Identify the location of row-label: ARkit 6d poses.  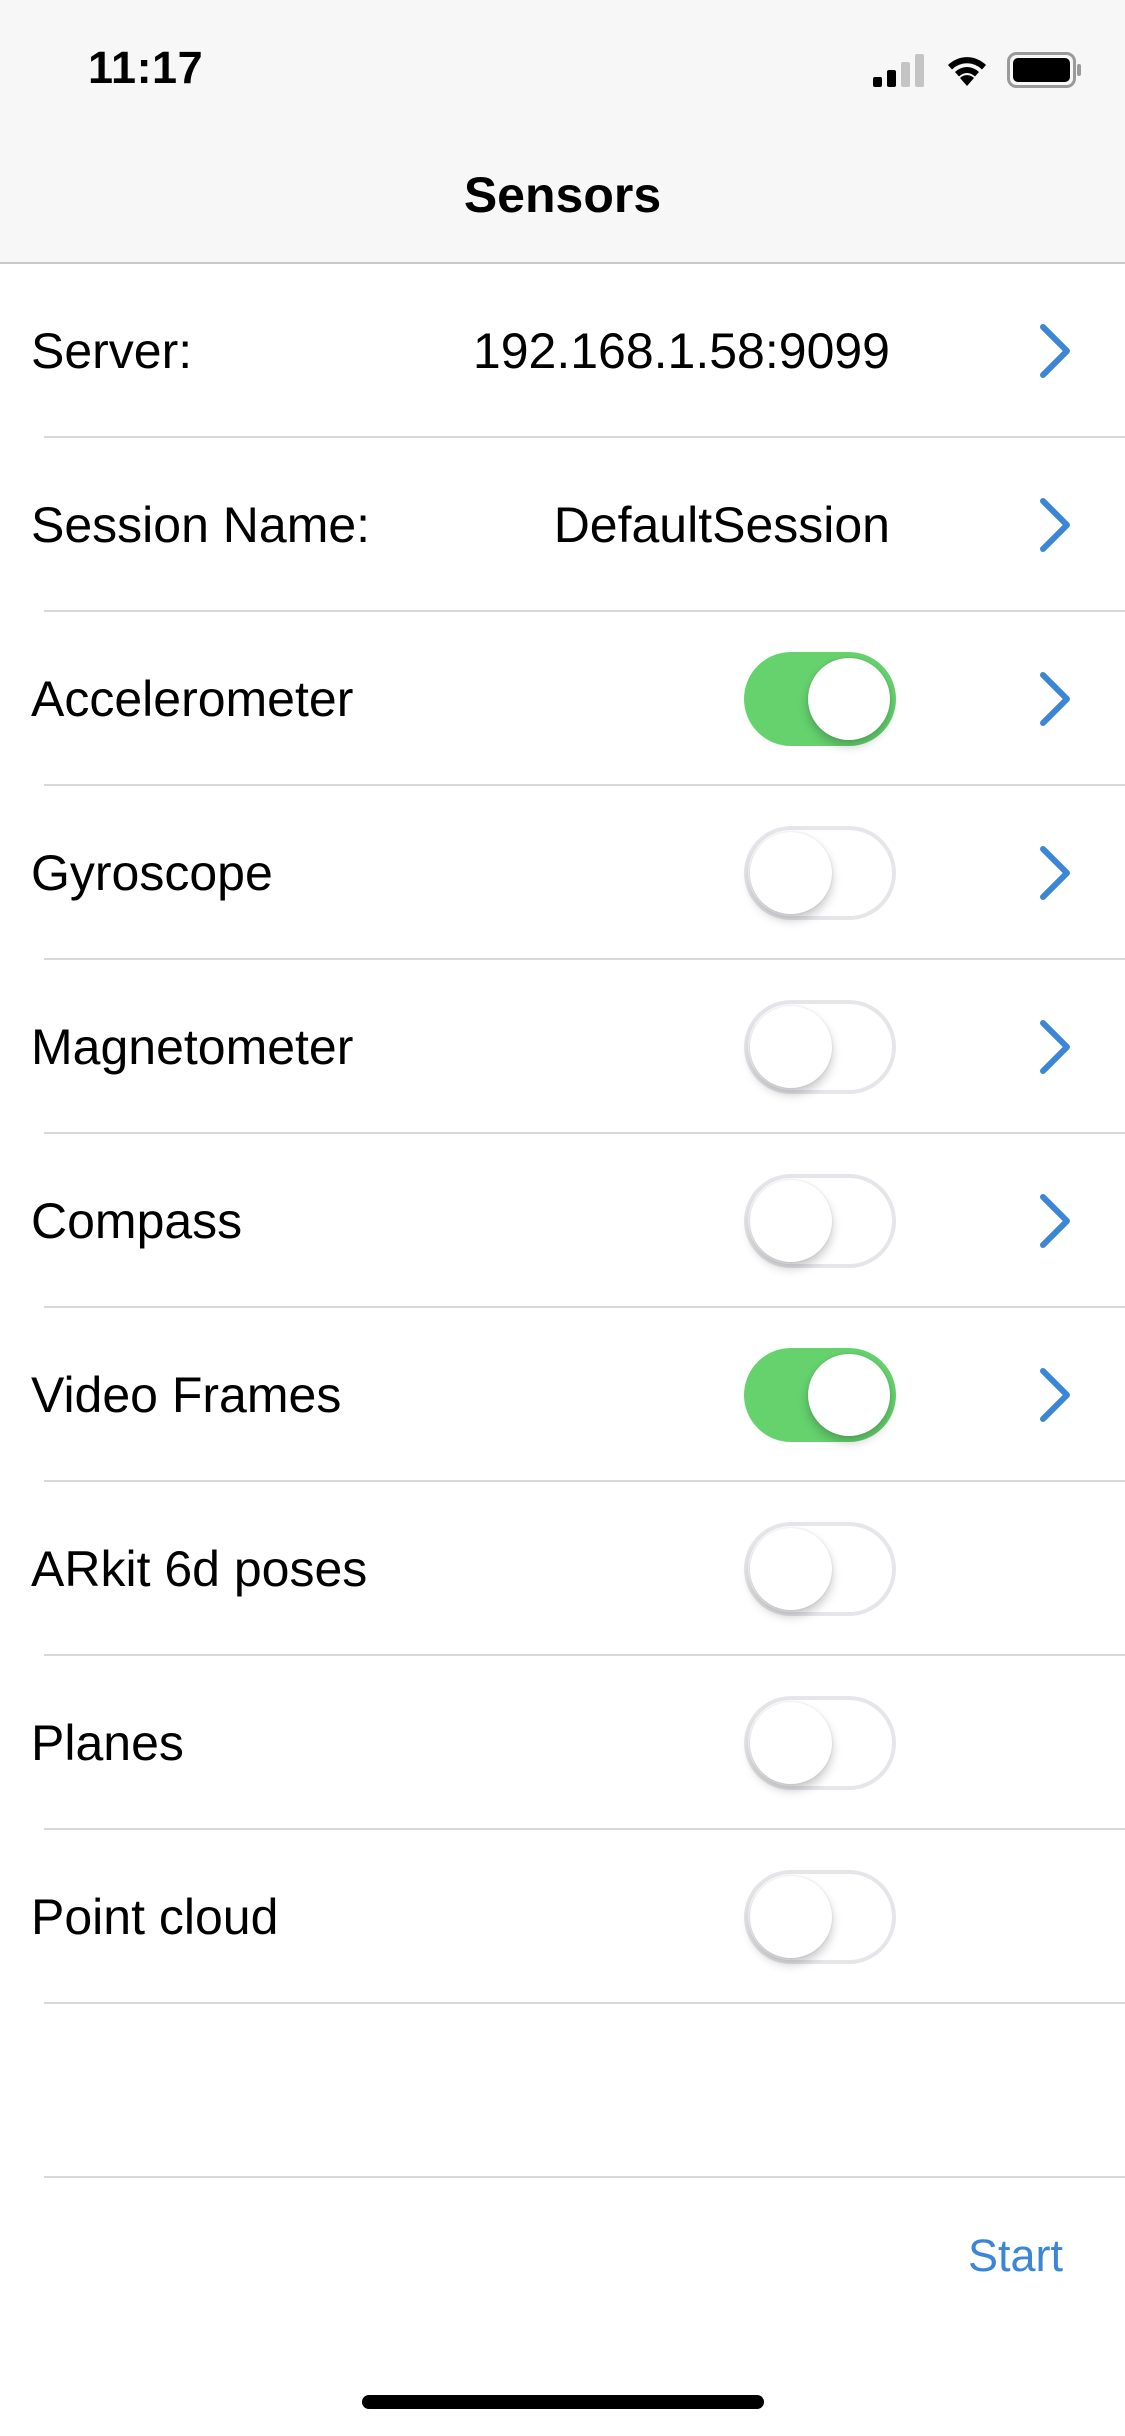
(199, 1569).